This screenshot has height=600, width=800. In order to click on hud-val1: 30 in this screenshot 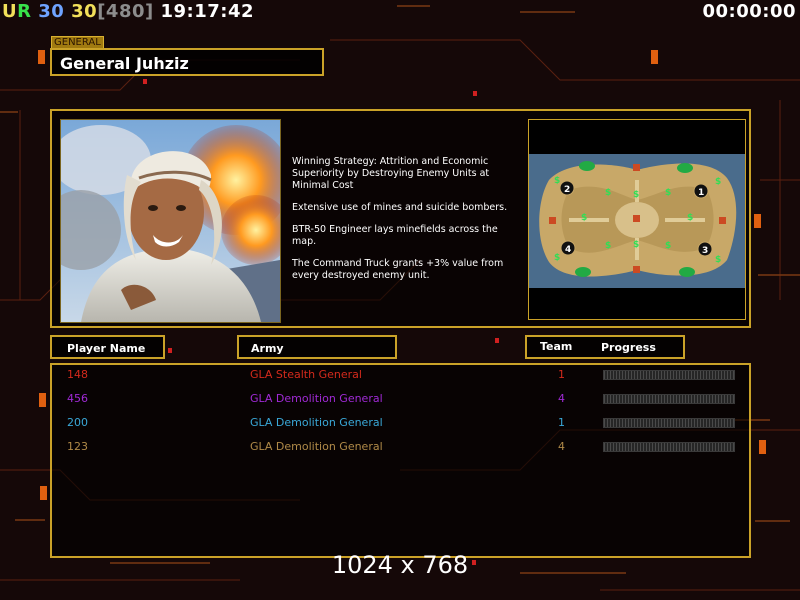, I will do `click(51, 11)`.